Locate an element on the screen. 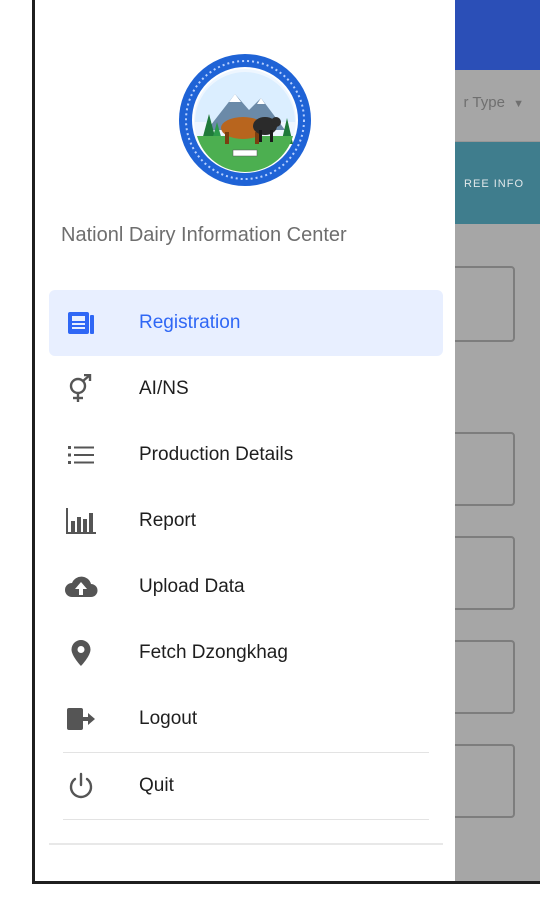  menu-label-report: Report is located at coordinates (168, 520).